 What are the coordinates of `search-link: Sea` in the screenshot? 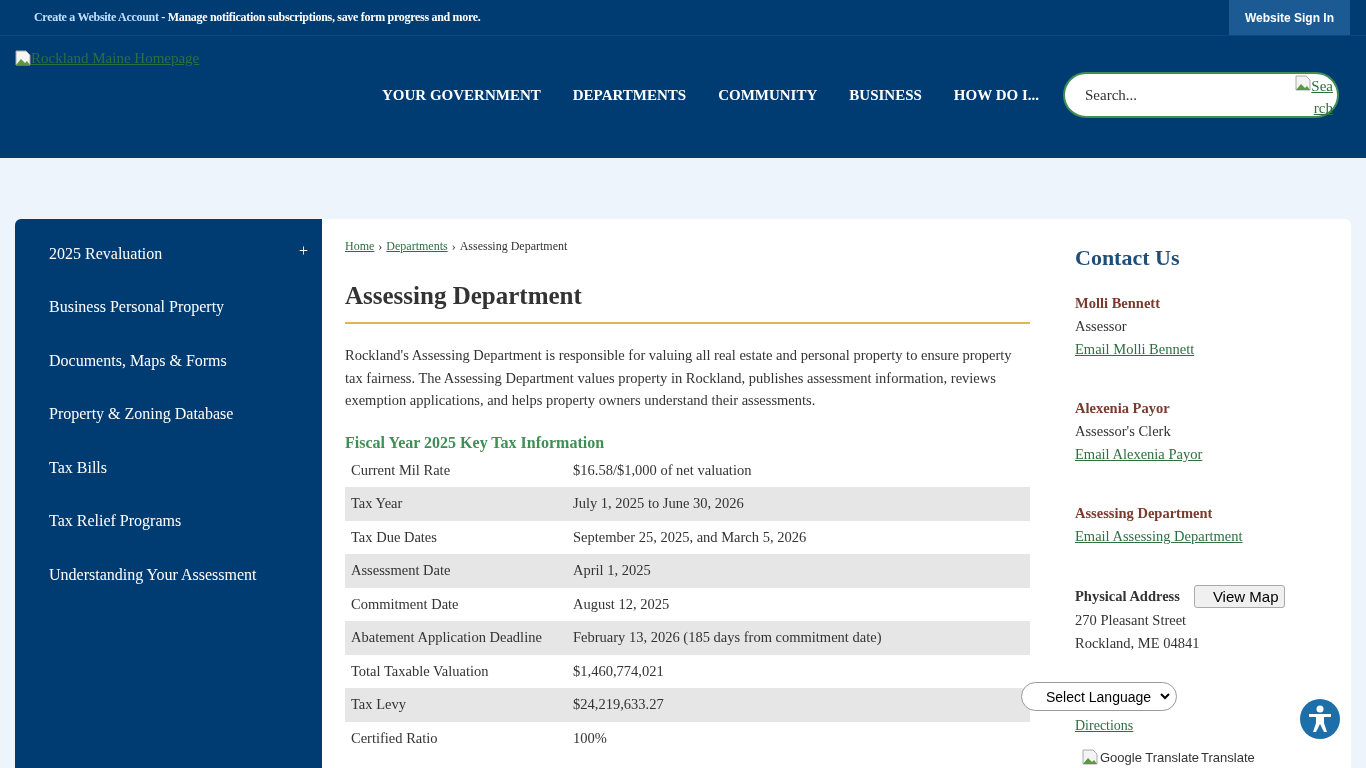 It's located at (1322, 86).